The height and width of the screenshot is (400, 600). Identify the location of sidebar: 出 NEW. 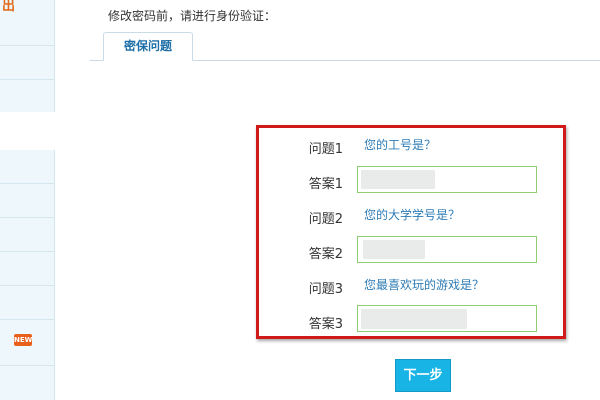
(27, 200).